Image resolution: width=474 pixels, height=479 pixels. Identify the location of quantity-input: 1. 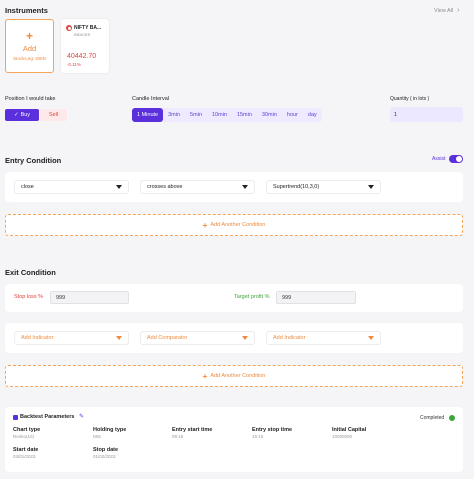
(426, 114).